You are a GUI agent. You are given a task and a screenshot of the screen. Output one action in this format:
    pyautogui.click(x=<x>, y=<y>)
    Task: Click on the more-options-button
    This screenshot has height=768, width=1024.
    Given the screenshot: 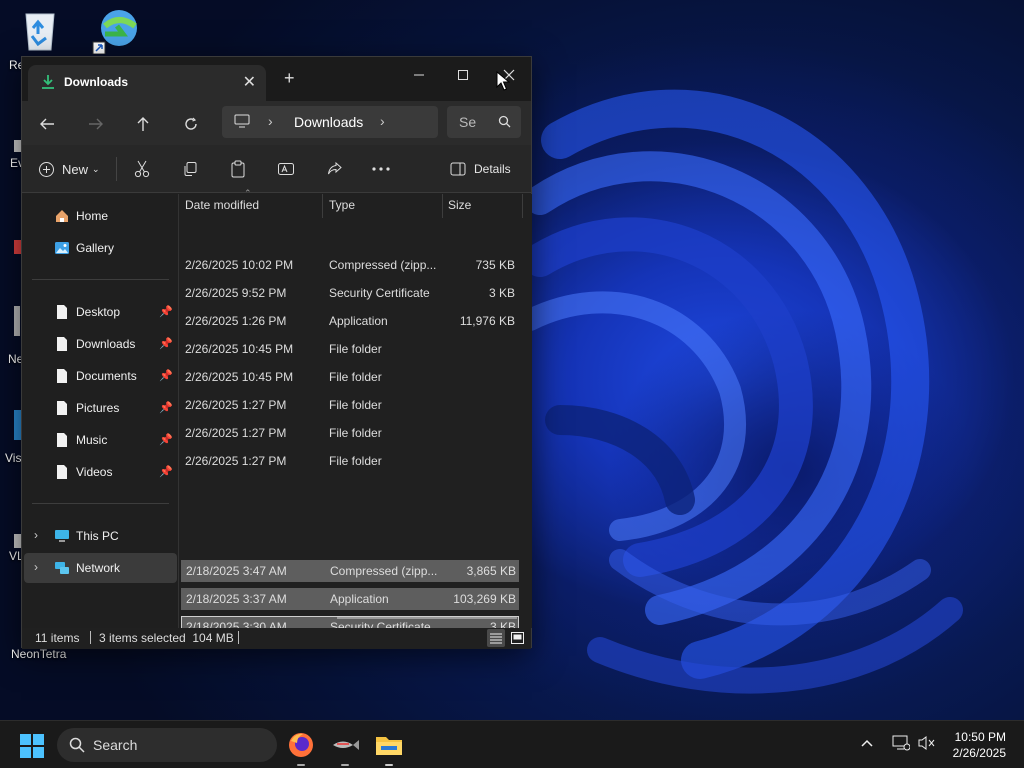 What is the action you would take?
    pyautogui.click(x=381, y=169)
    